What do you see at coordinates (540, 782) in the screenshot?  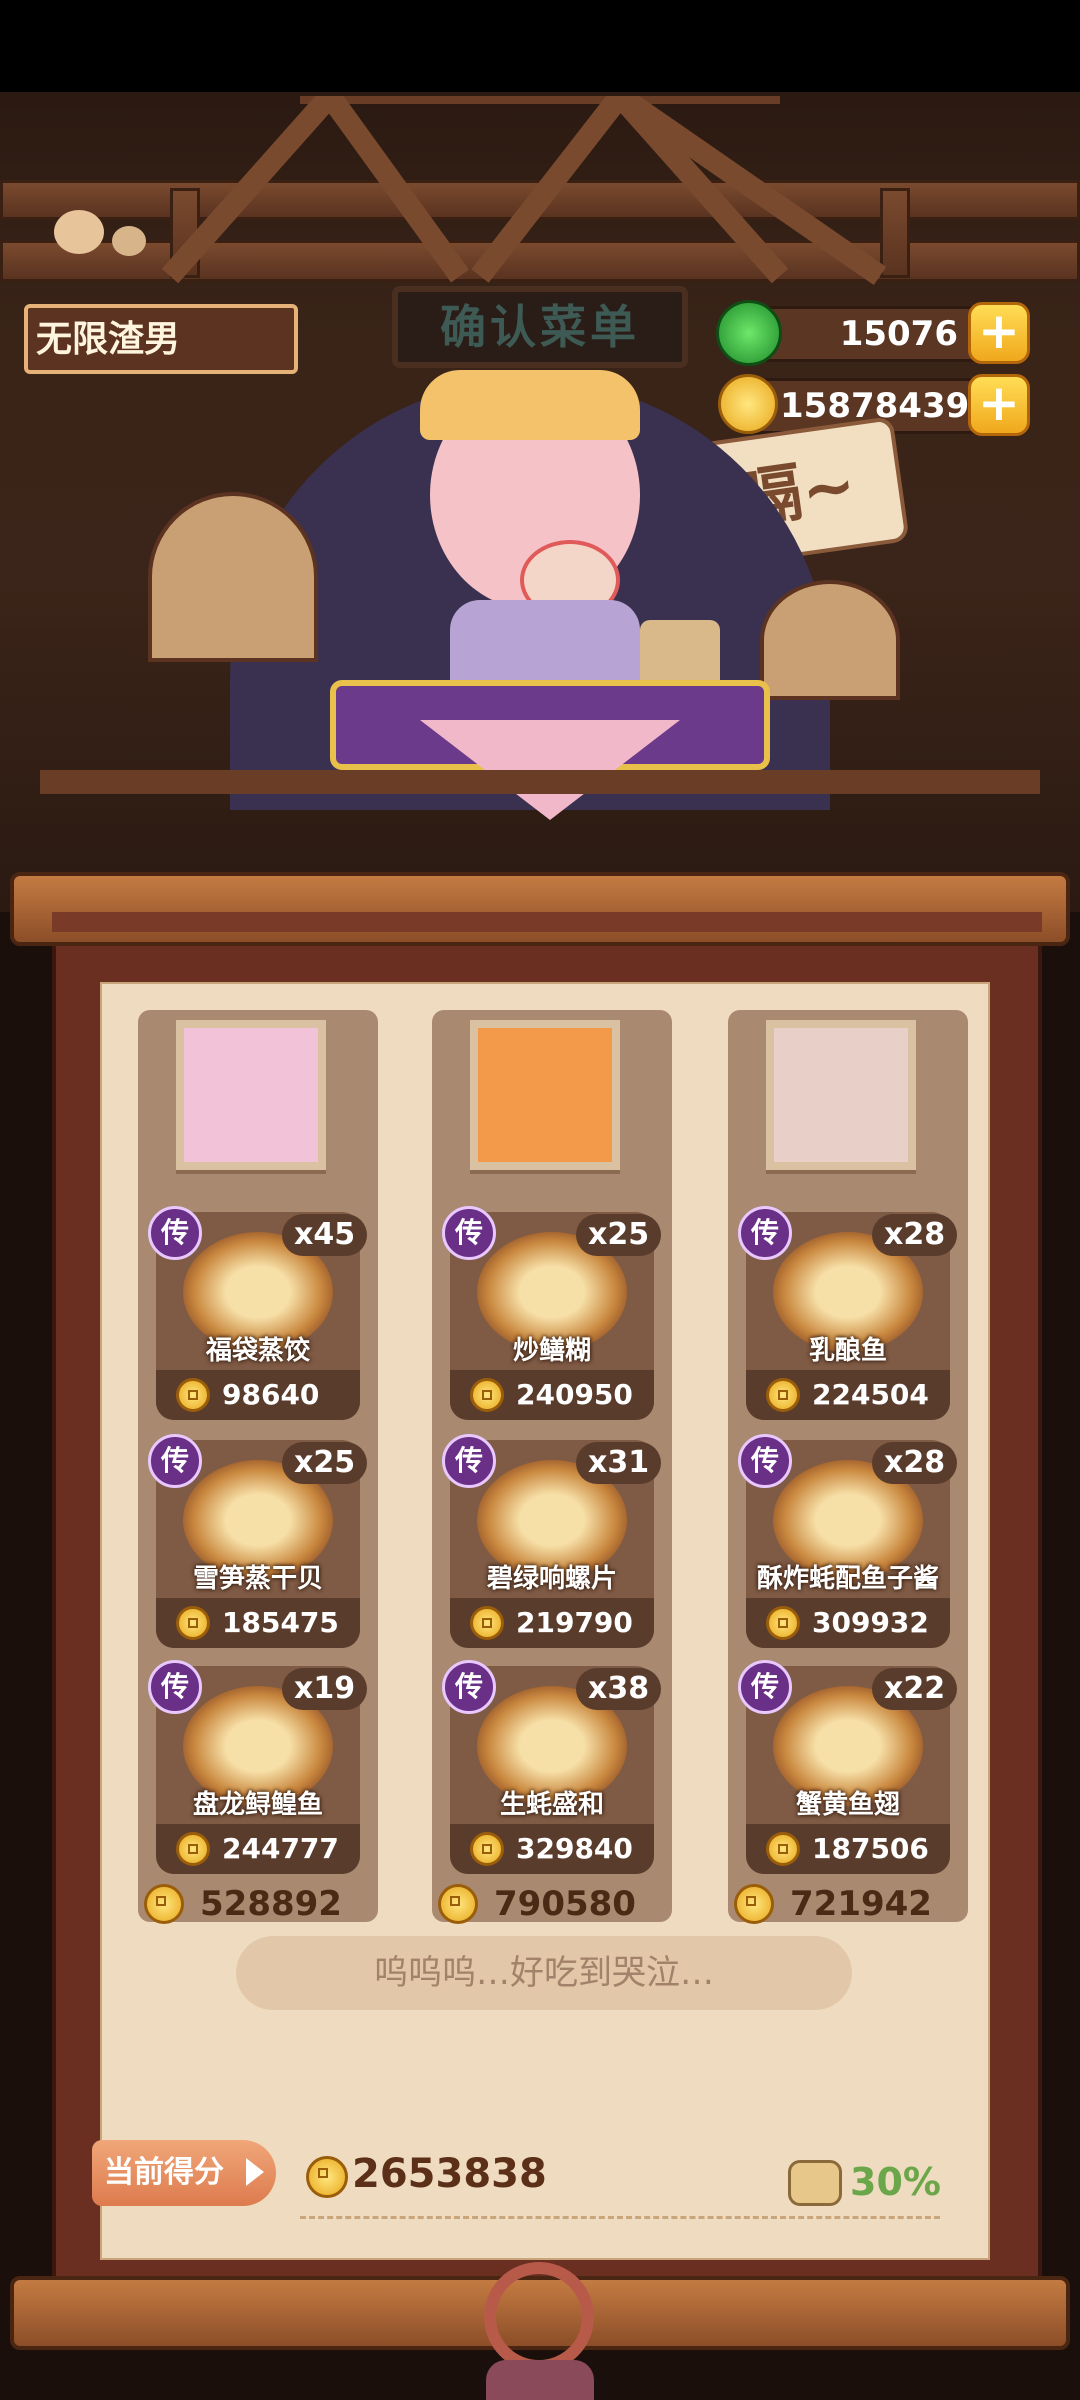 I see `fence` at bounding box center [540, 782].